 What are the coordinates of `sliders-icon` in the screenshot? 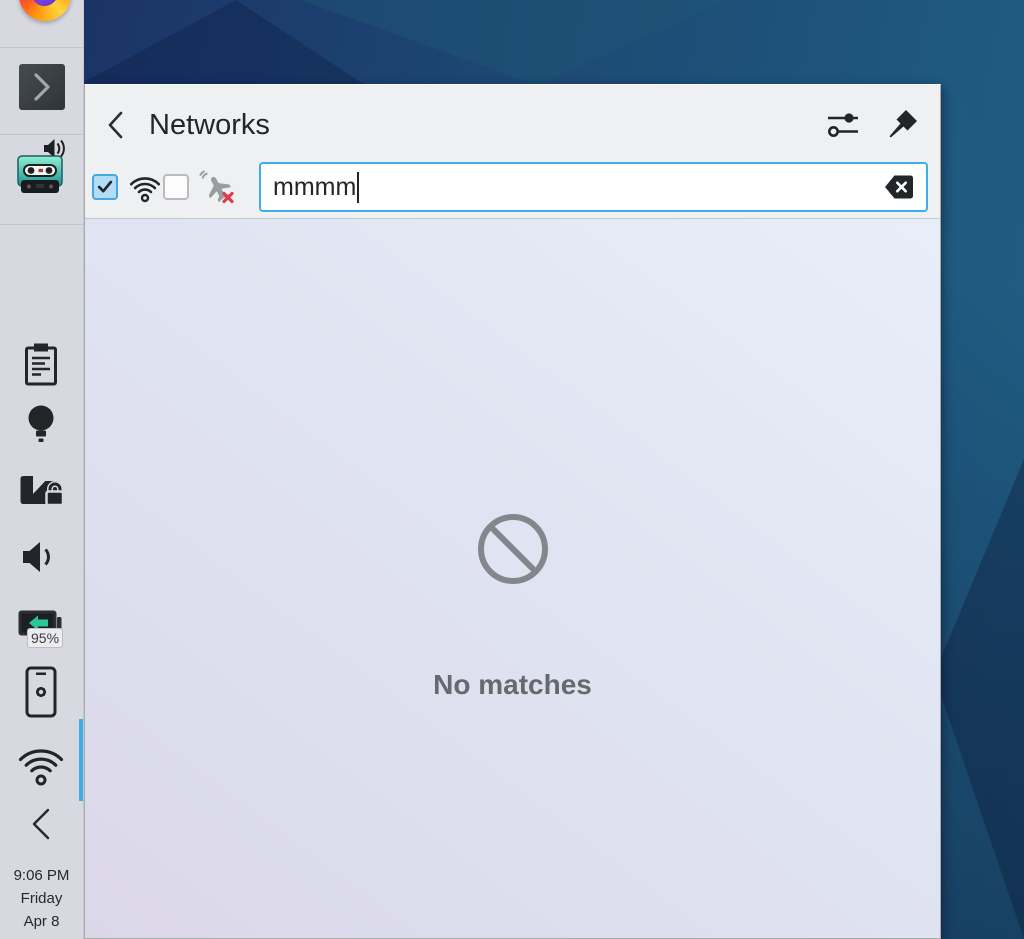 It's located at (843, 125).